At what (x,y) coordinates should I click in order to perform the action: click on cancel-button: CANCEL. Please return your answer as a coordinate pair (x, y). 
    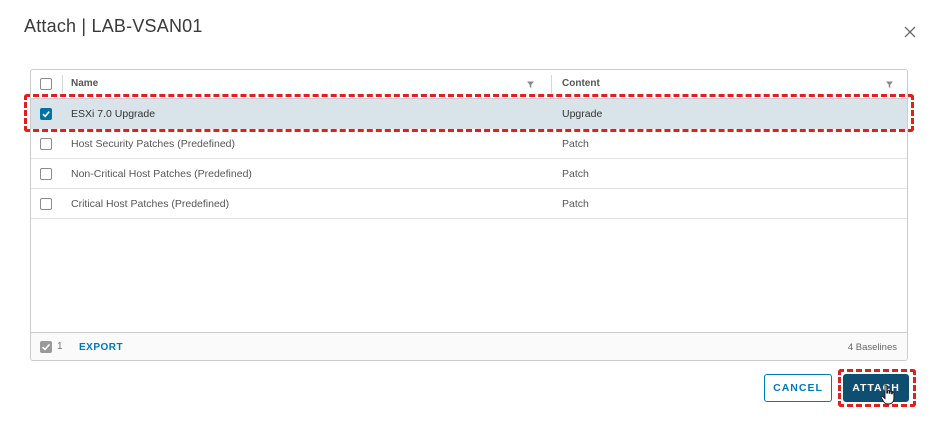
    Looking at the image, I should click on (798, 388).